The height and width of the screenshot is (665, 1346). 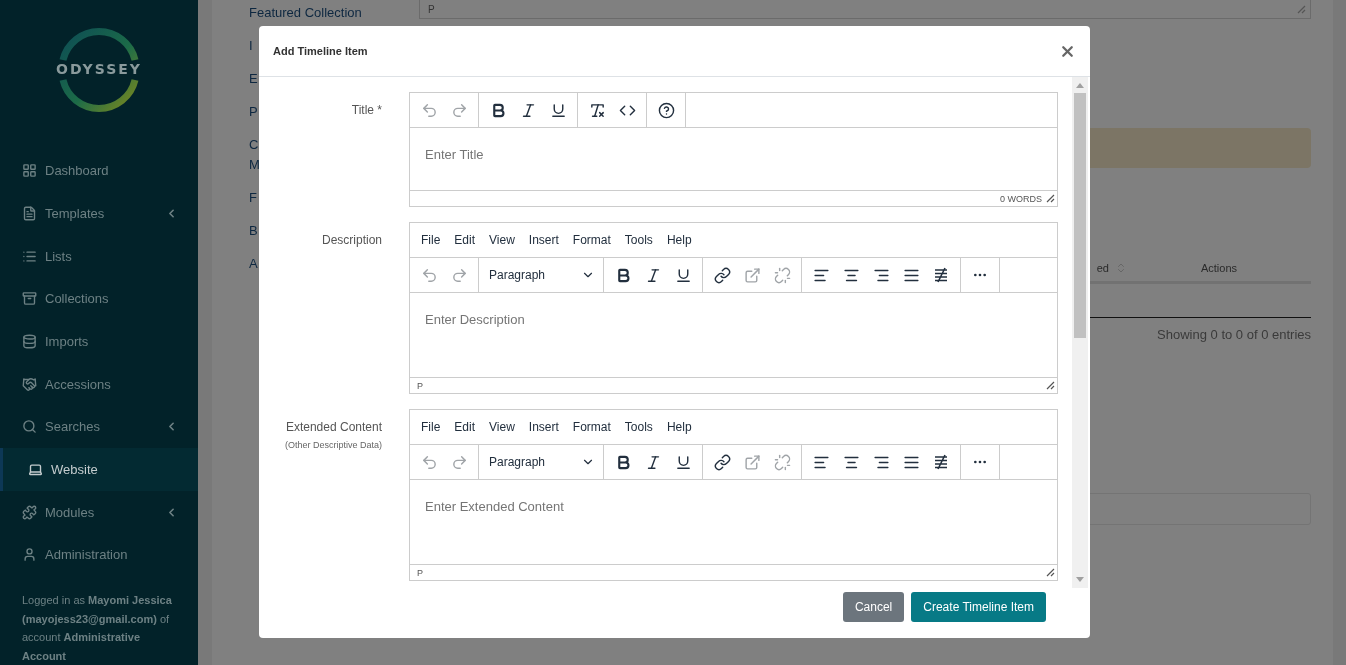 What do you see at coordinates (366, 110) in the screenshot?
I see `field-label: Title *` at bounding box center [366, 110].